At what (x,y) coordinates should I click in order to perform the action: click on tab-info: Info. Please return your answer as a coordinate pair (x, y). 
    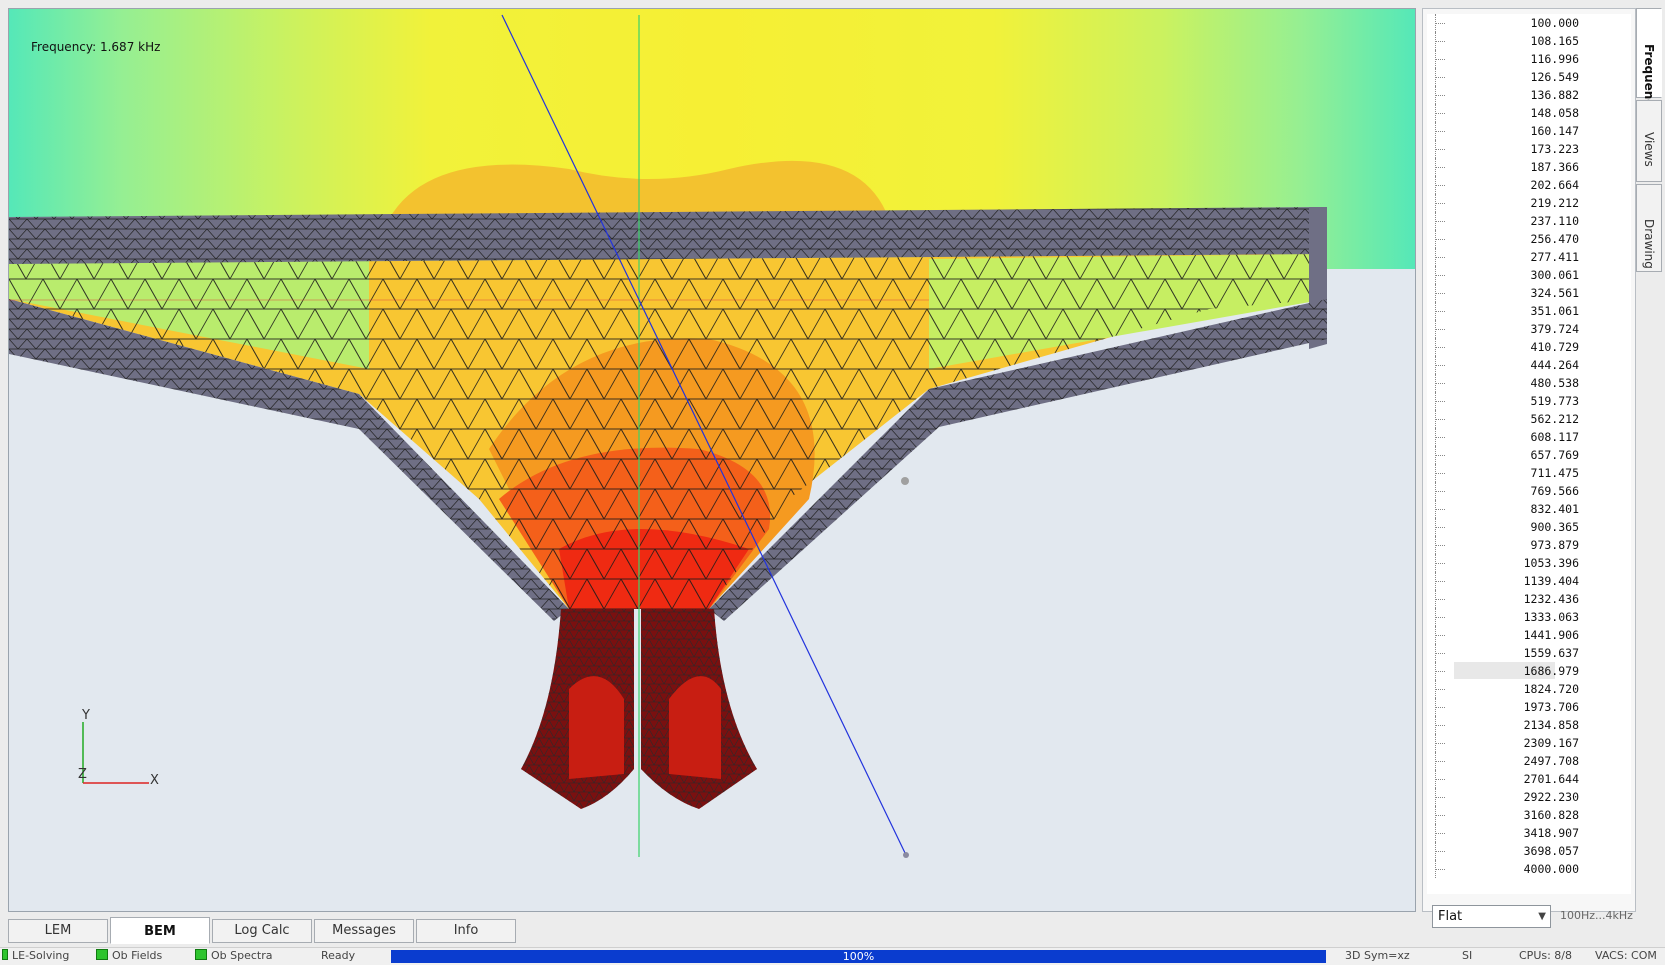
    Looking at the image, I should click on (466, 931).